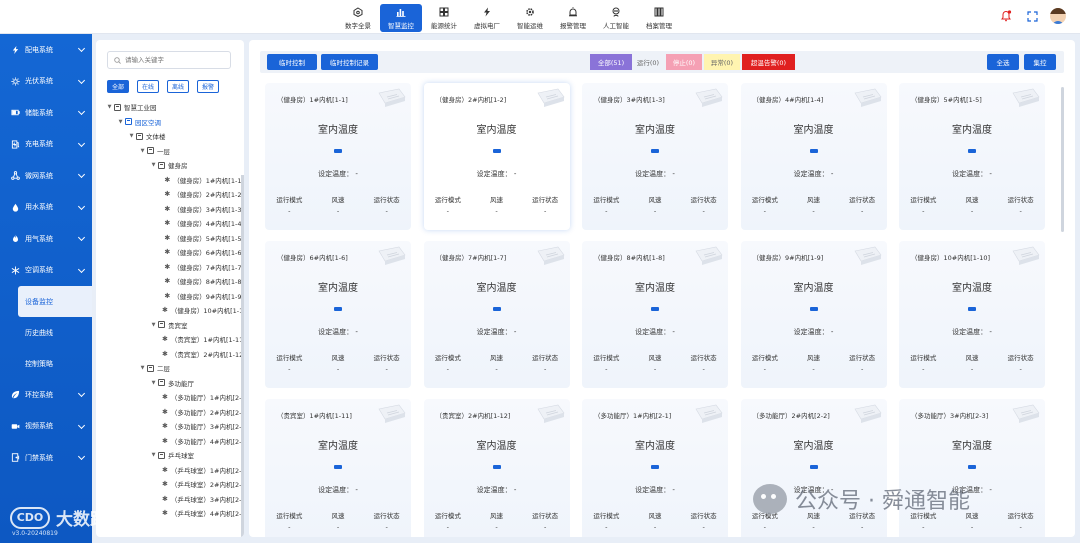 The image size is (1080, 543). What do you see at coordinates (972, 468) in the screenshot?
I see `device-card: （多功能厅）3#内机[2-3] 室内温度 设定温度： - 运行模式 - 风速 - 运行状态 -` at bounding box center [972, 468].